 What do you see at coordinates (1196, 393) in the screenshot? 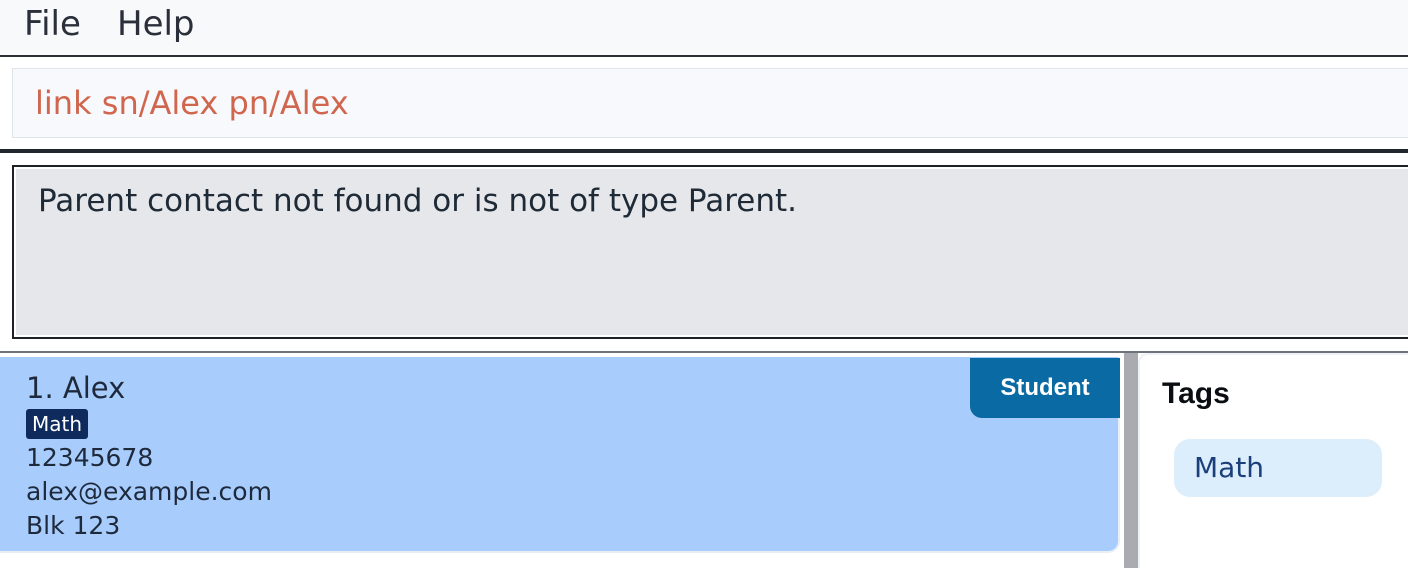
I see `tags-title: Tags` at bounding box center [1196, 393].